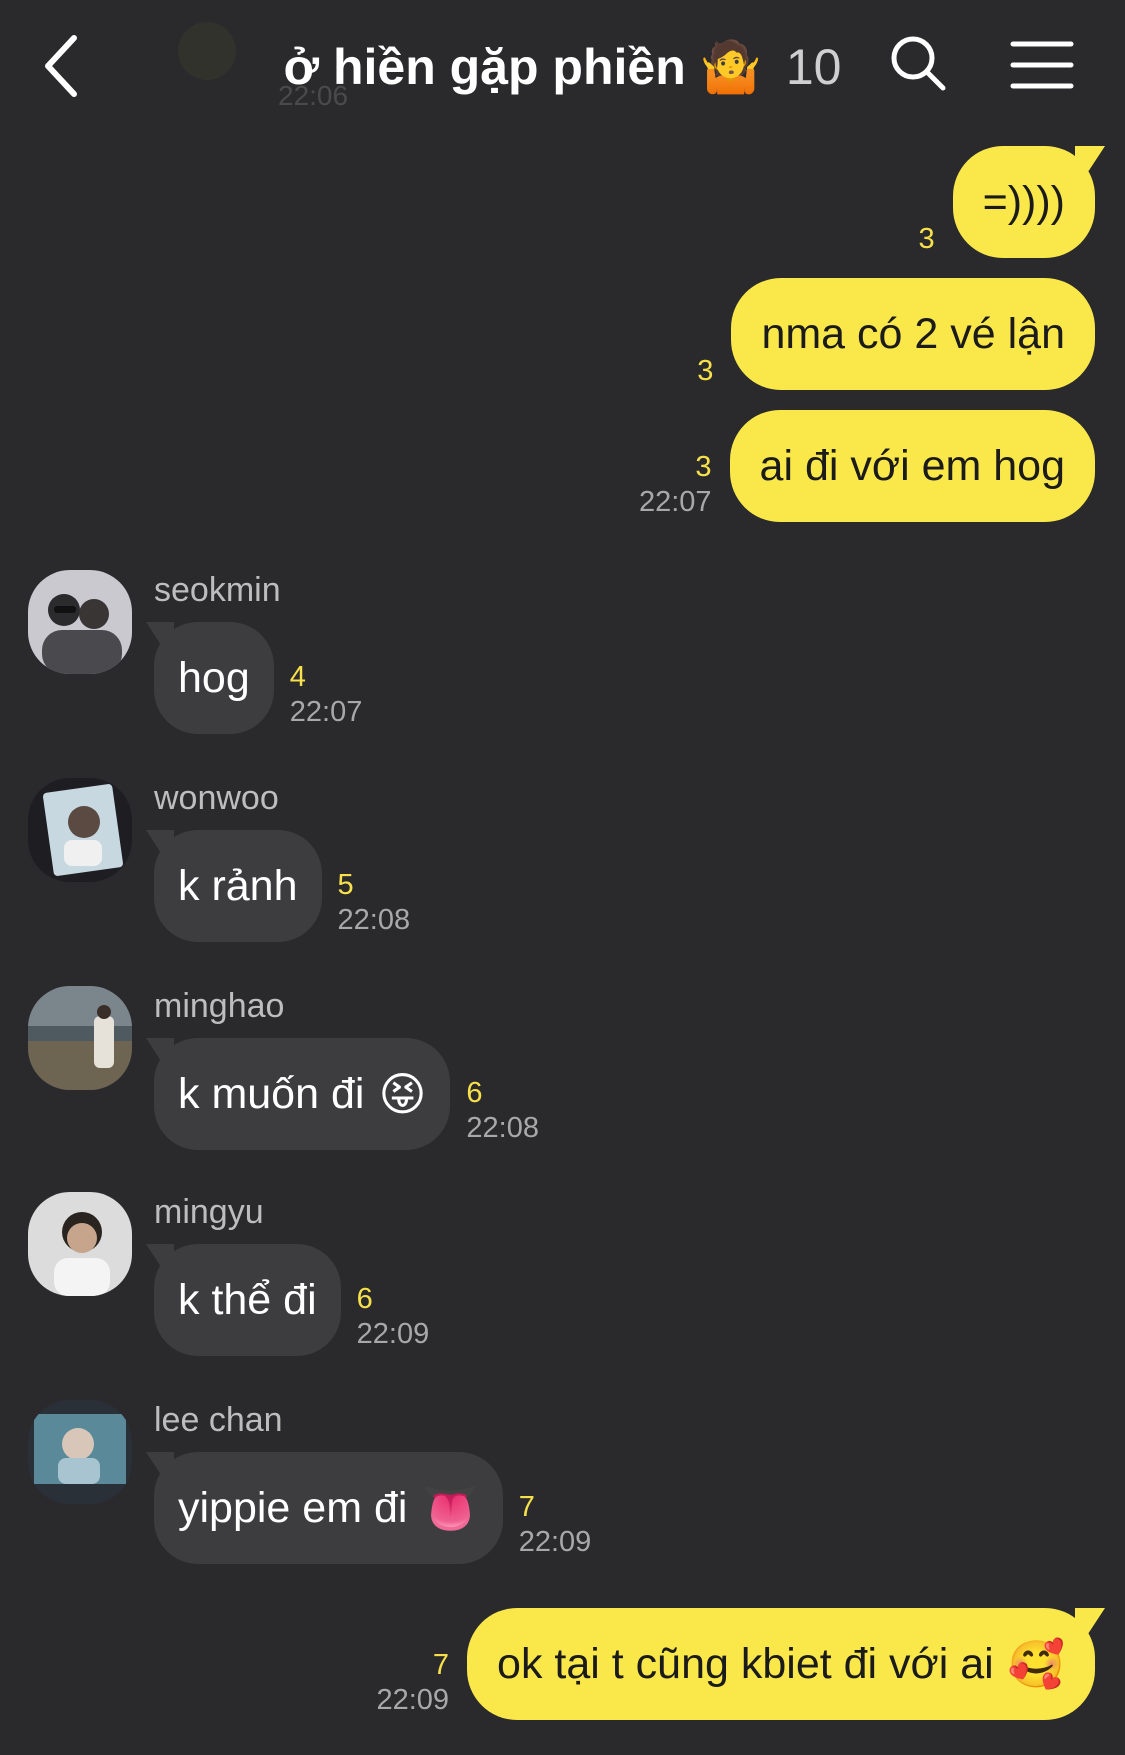 Image resolution: width=1125 pixels, height=1755 pixels. I want to click on sender-name: lee chan, so click(218, 1420).